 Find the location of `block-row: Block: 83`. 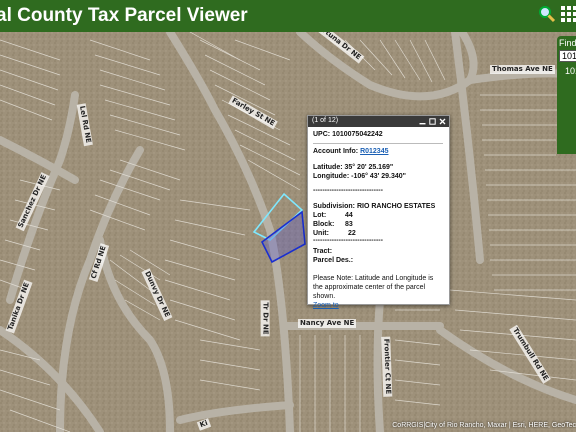

block-row: Block: 83 is located at coordinates (333, 224).